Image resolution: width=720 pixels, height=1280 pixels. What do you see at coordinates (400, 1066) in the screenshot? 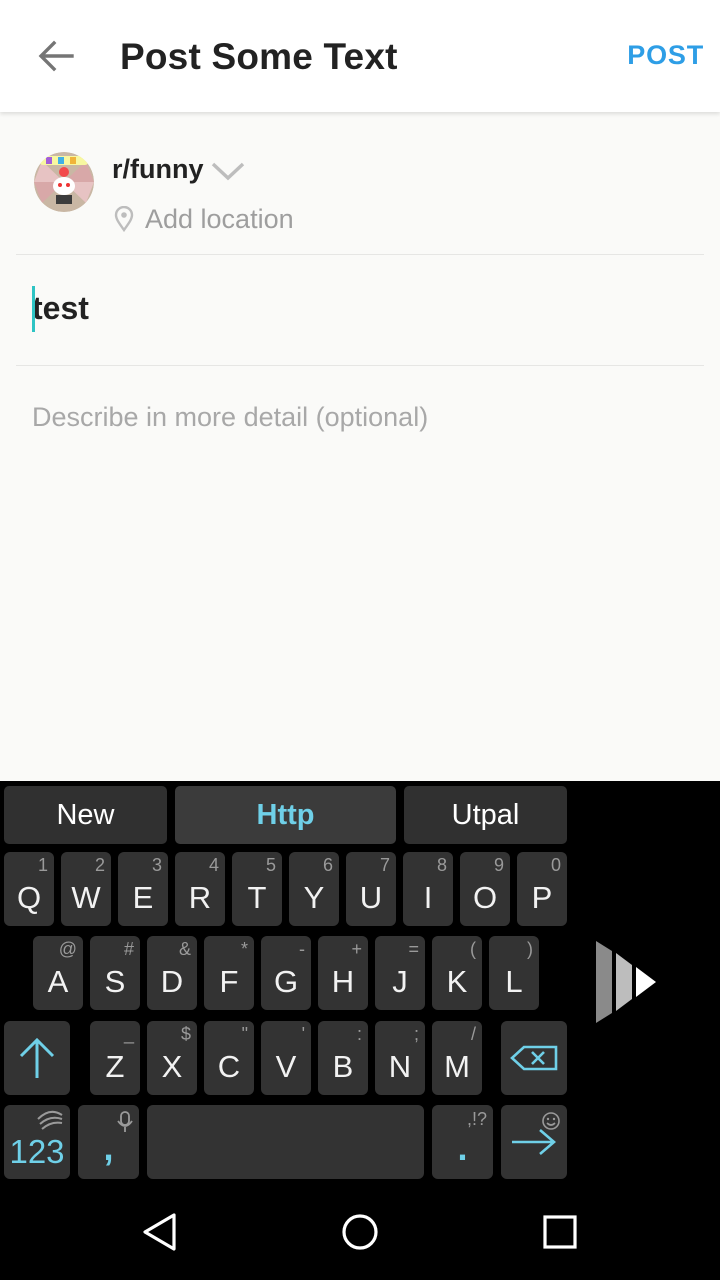
I see `key-label: N` at bounding box center [400, 1066].